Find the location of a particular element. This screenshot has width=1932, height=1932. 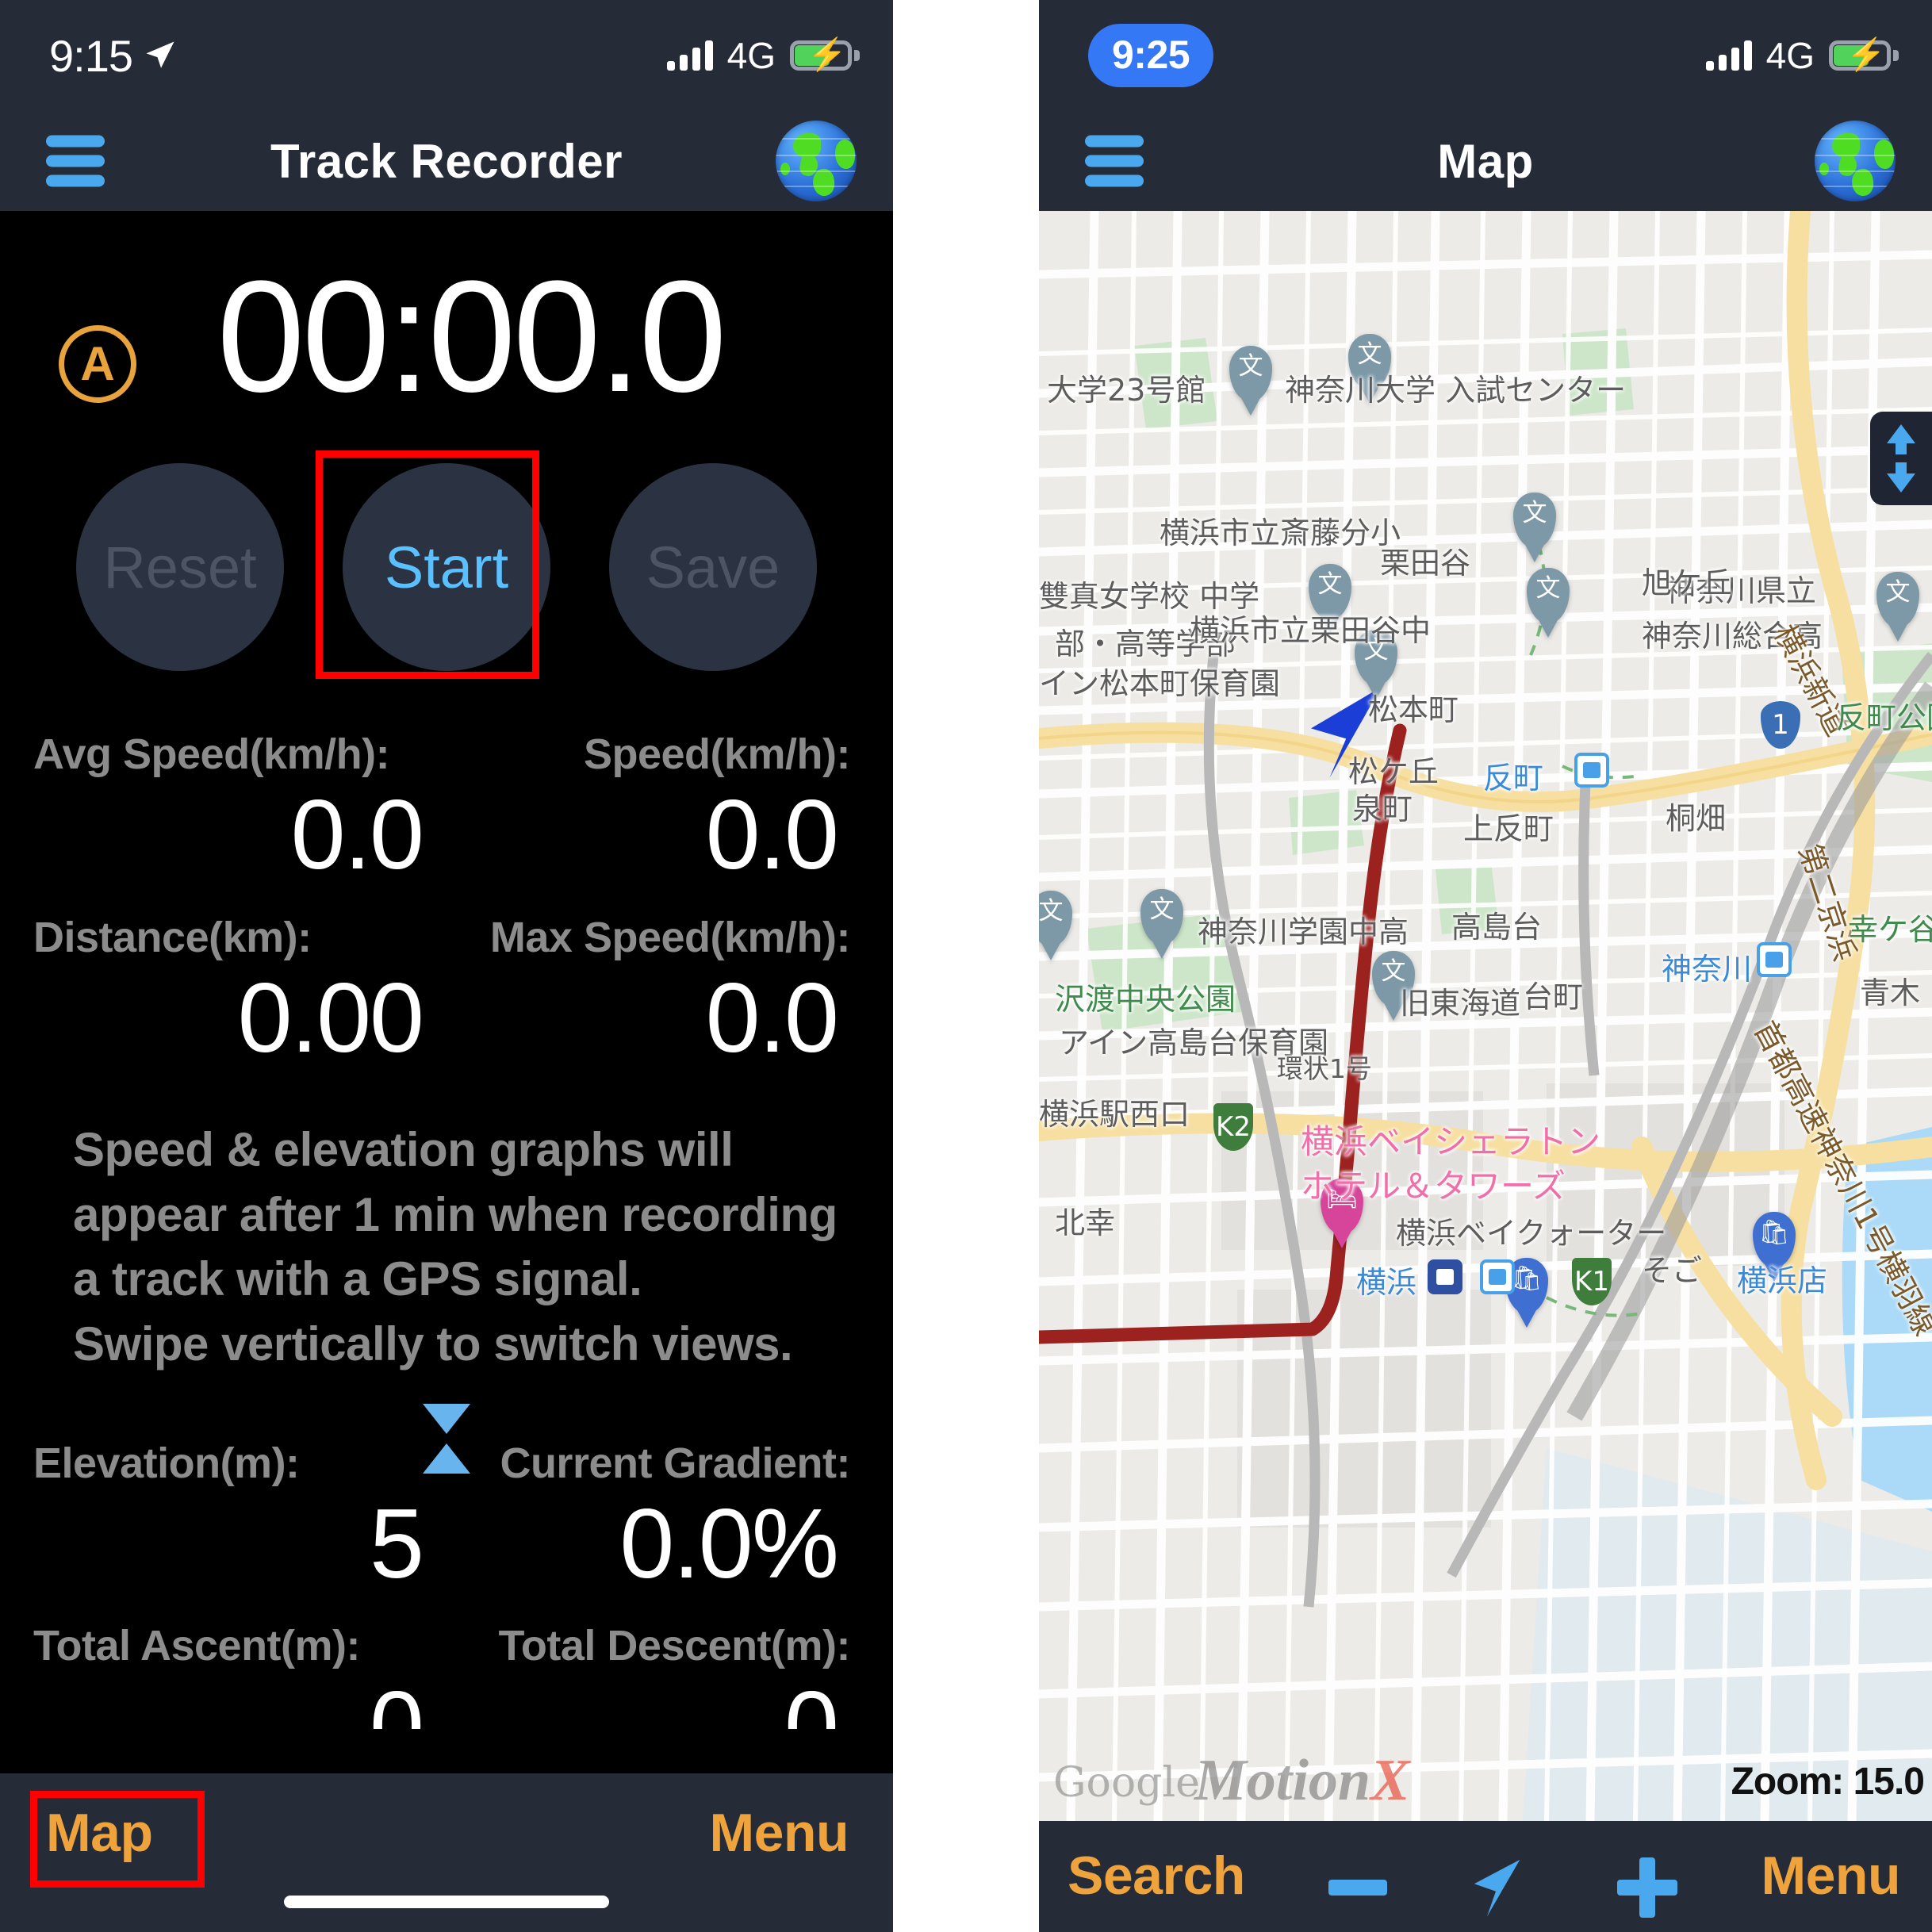

status-bar-left-group: 9:25 is located at coordinates (1151, 55).